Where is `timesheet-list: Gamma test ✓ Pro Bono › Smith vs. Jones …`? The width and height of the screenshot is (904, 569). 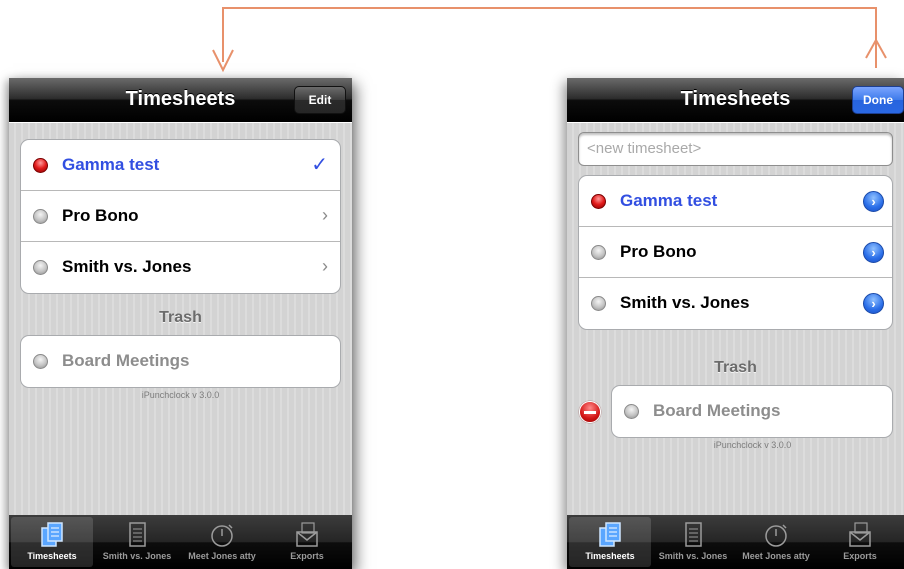
timesheet-list: Gamma test ✓ Pro Bono › Smith vs. Jones … is located at coordinates (180, 216).